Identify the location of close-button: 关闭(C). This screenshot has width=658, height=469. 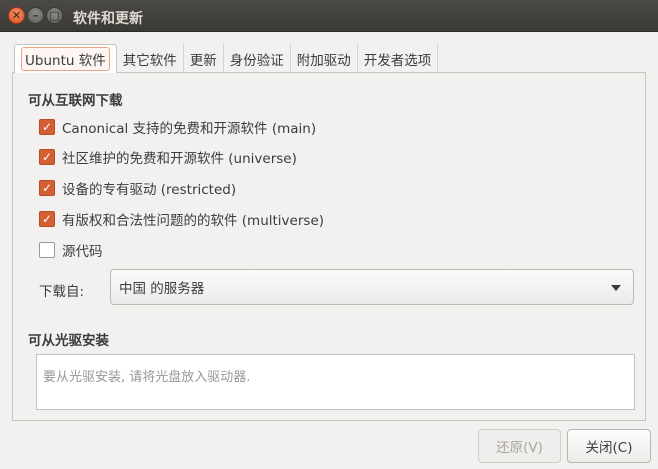
(609, 446).